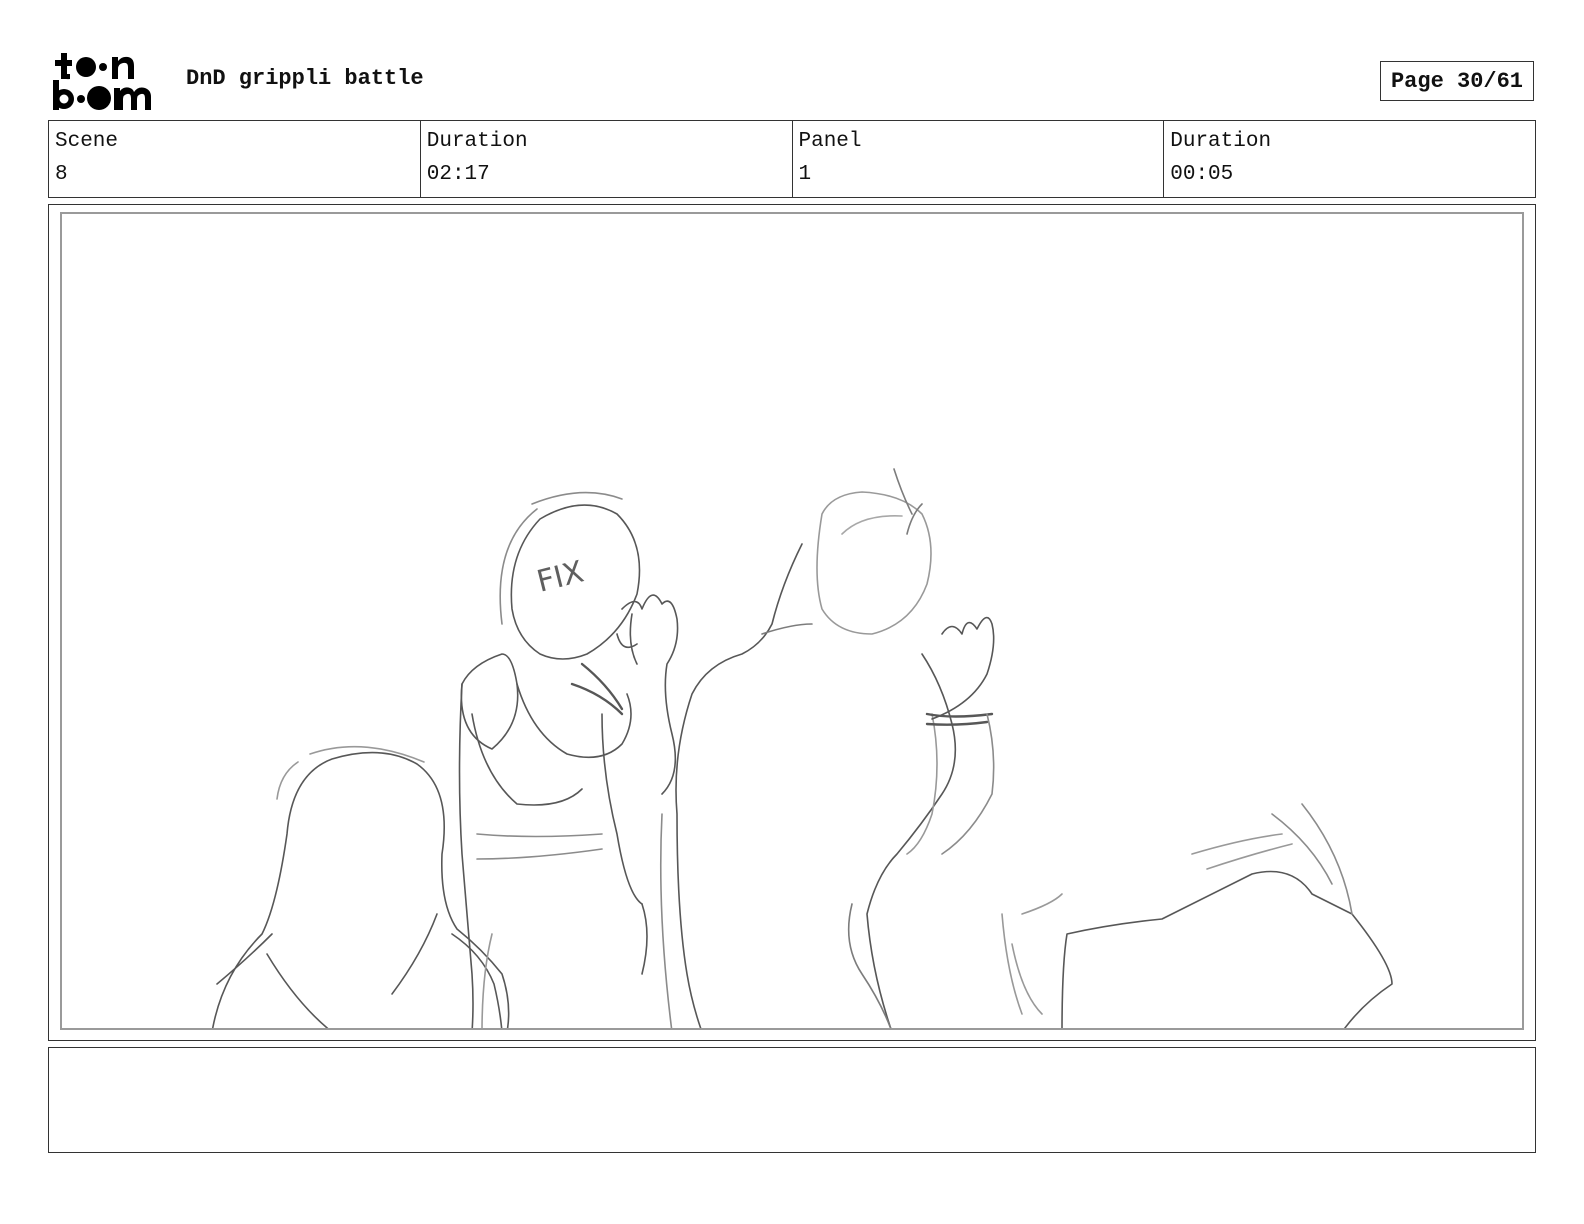 This screenshot has height=1224, width=1584. What do you see at coordinates (1202, 174) in the screenshot?
I see `panel-duration-value: 00:05` at bounding box center [1202, 174].